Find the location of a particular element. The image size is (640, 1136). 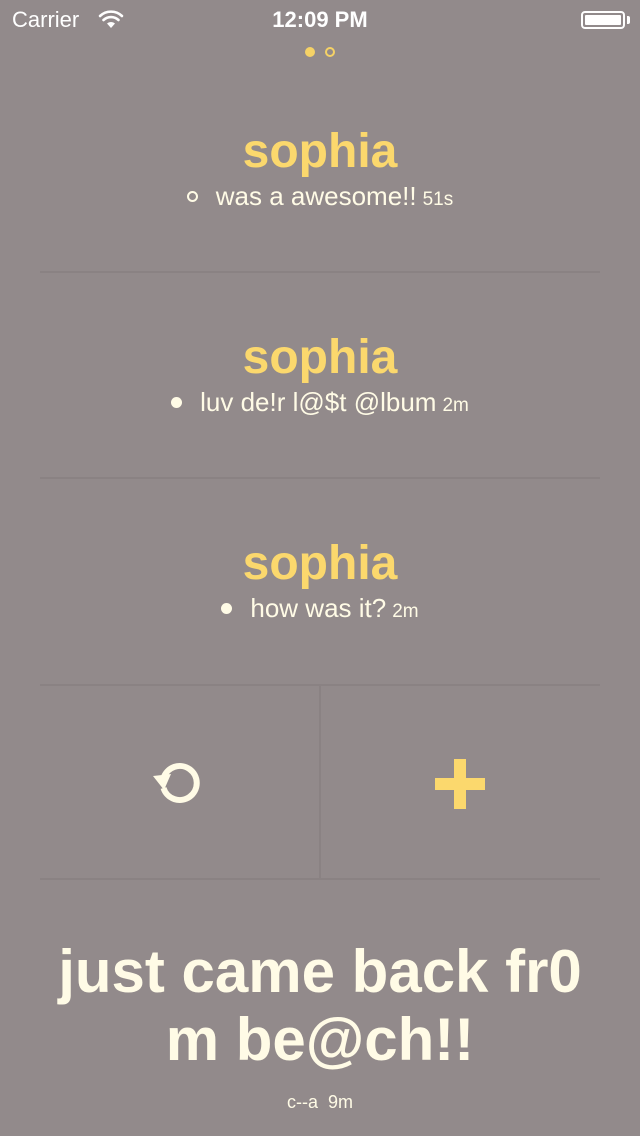

refresh-button is located at coordinates (179, 782).